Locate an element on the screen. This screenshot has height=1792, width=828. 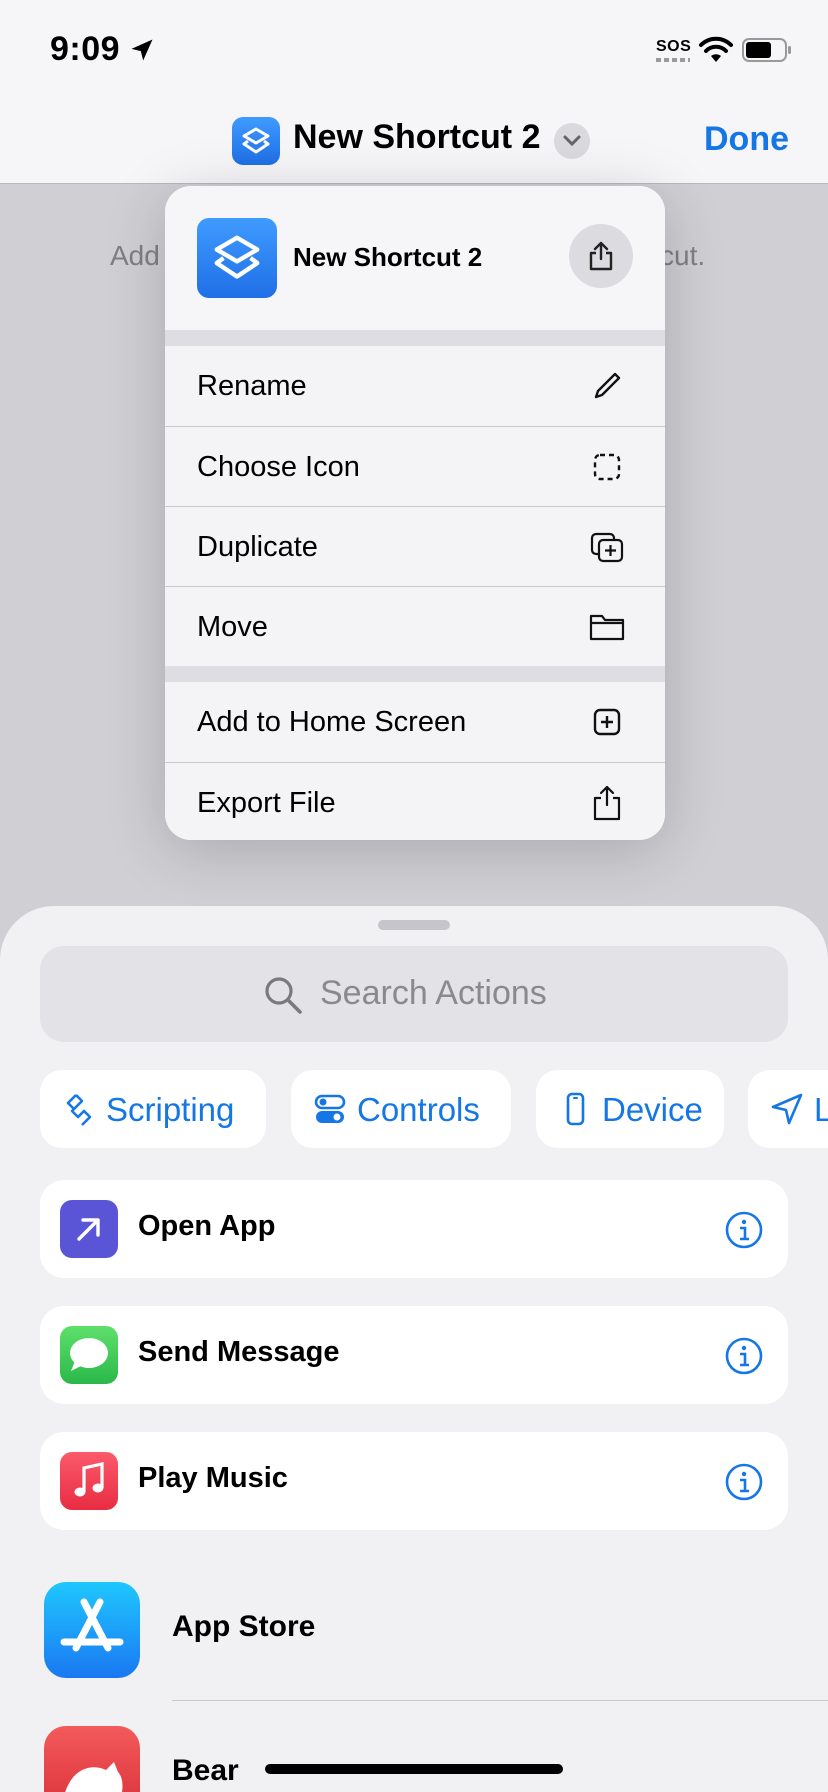
phone-icon is located at coordinates (575, 1109).